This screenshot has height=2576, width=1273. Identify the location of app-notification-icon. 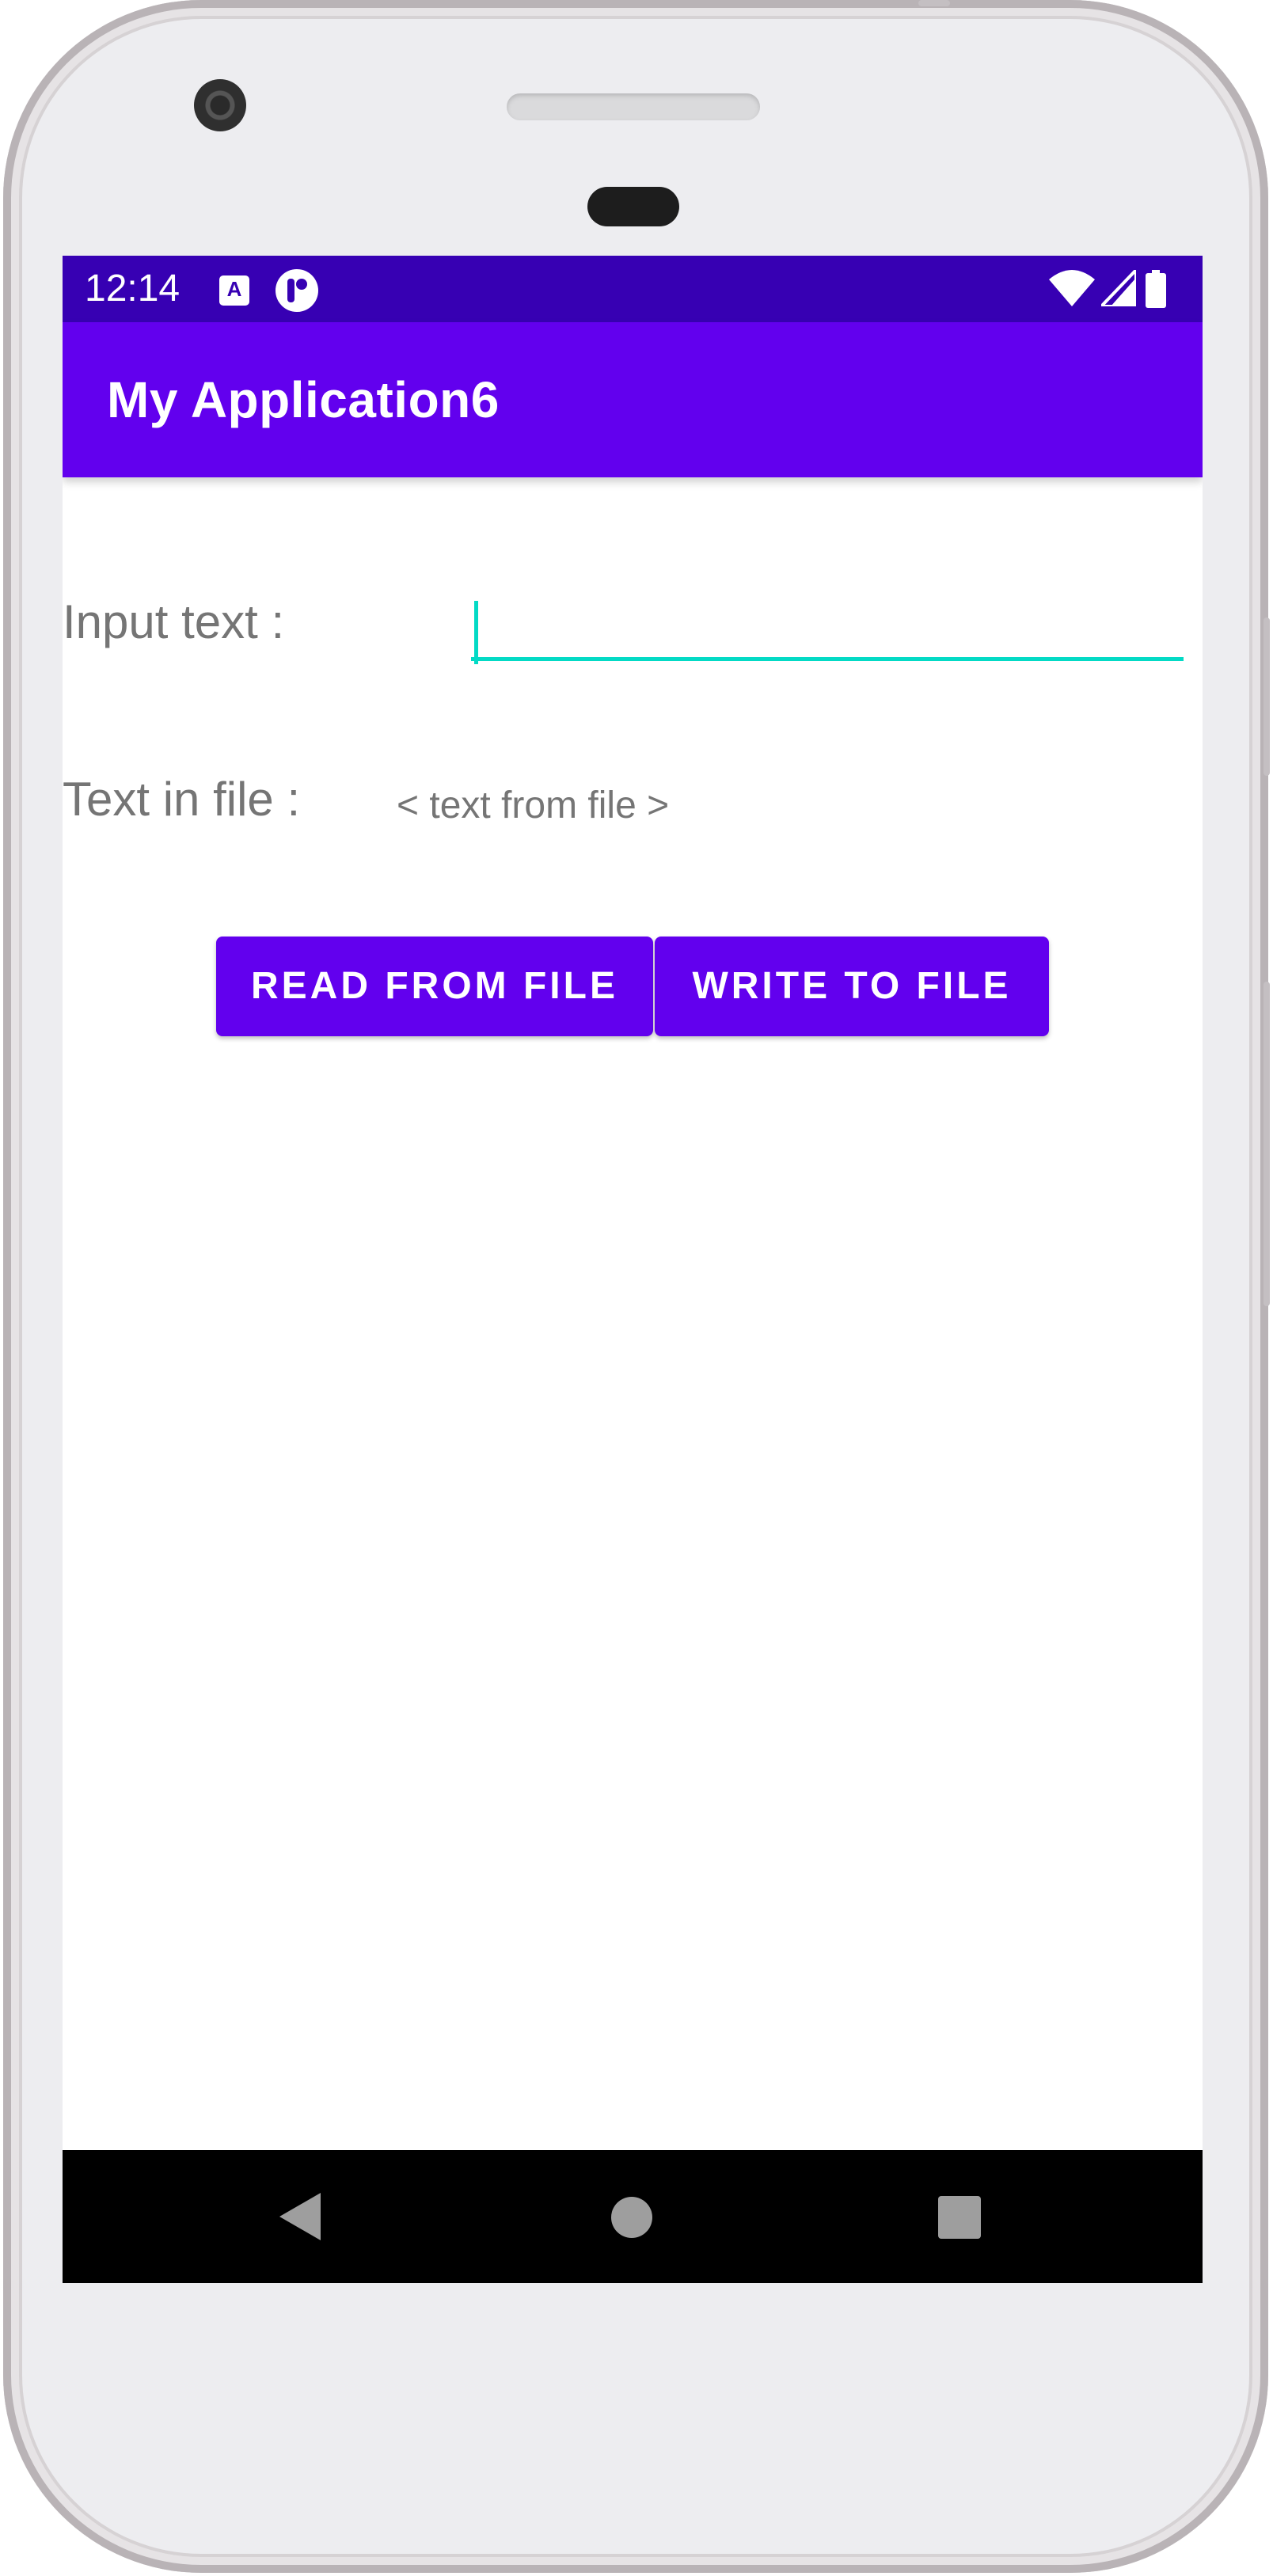
(297, 291).